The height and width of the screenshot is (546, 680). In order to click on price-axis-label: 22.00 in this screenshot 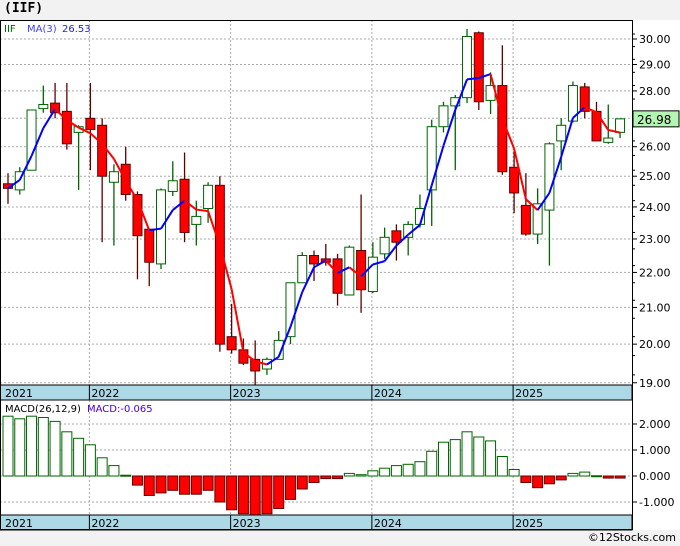, I will do `click(655, 272)`.